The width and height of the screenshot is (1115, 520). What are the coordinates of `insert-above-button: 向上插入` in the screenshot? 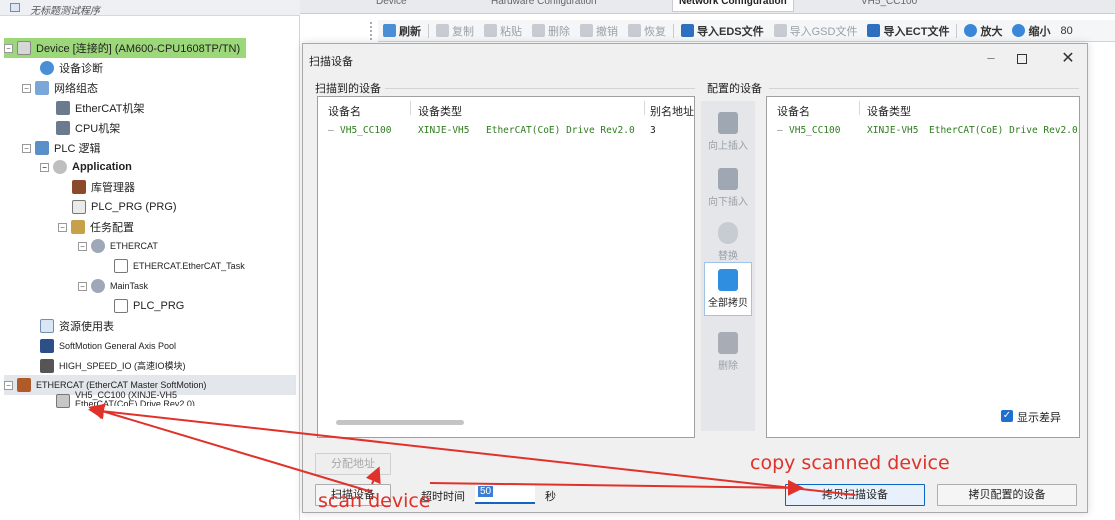 It's located at (728, 133).